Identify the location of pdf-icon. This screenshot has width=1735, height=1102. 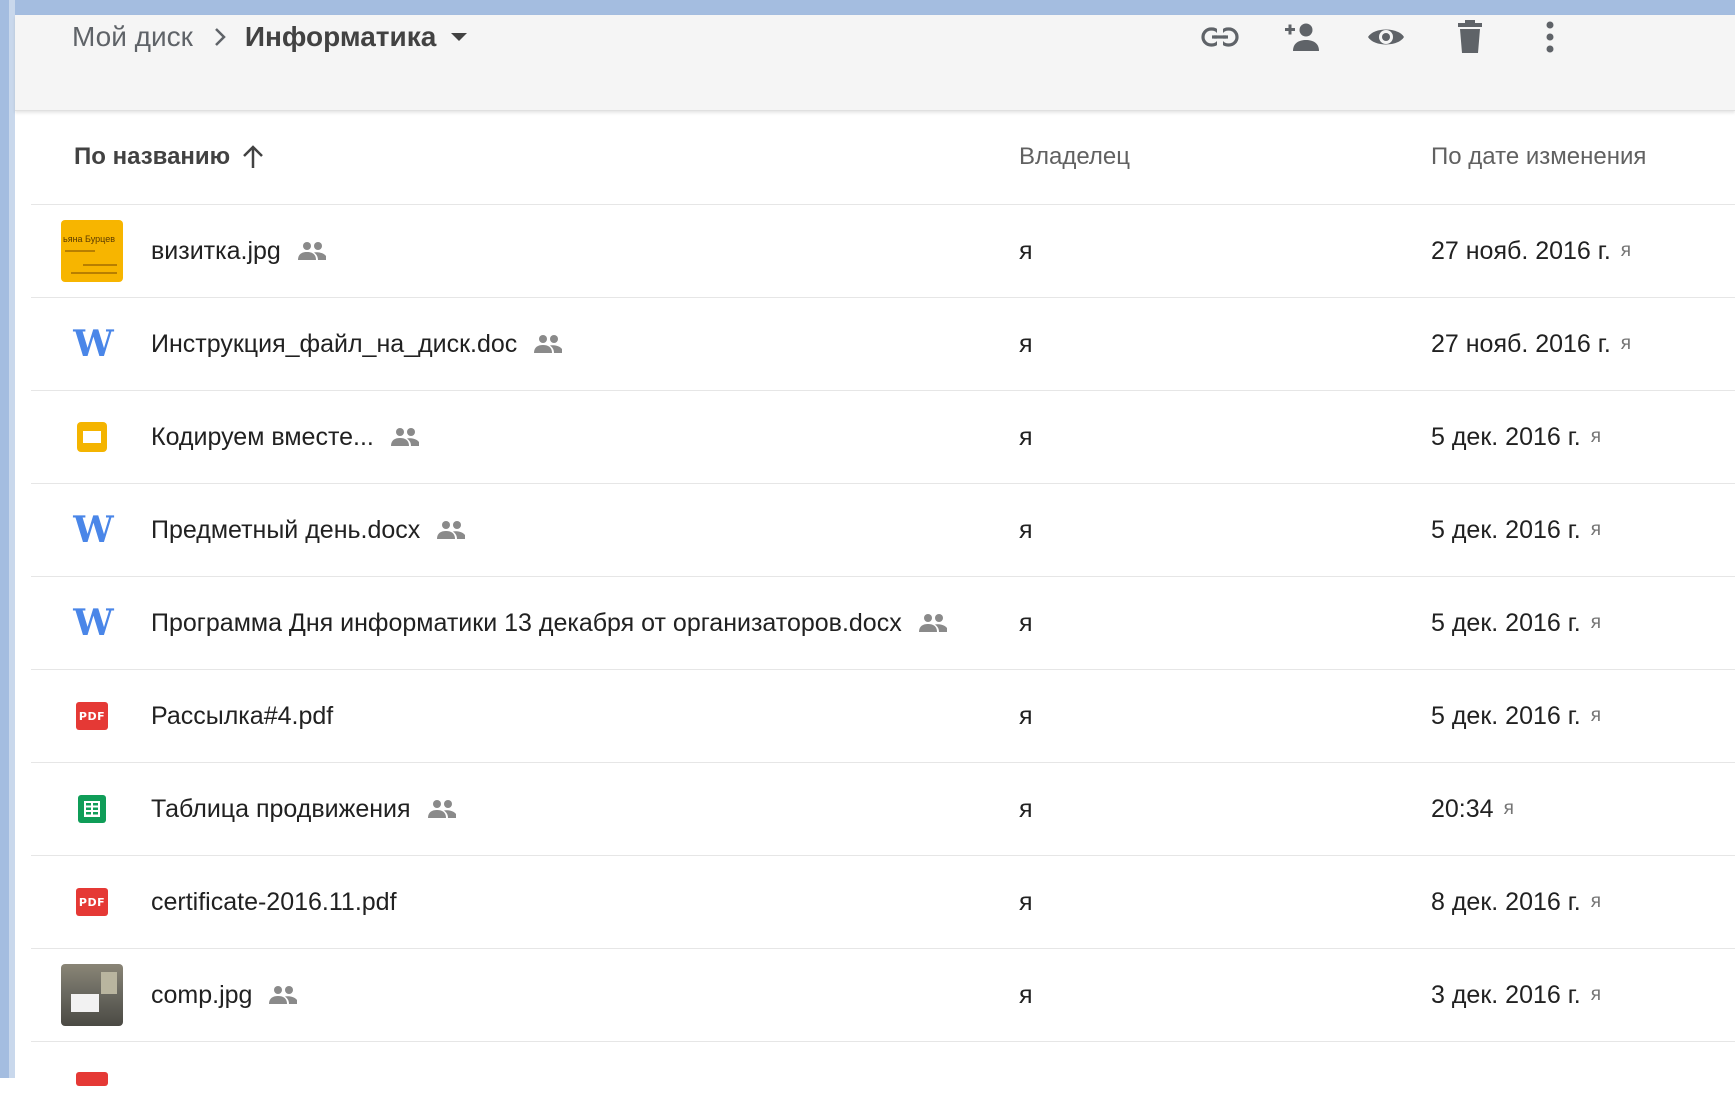
(92, 1079).